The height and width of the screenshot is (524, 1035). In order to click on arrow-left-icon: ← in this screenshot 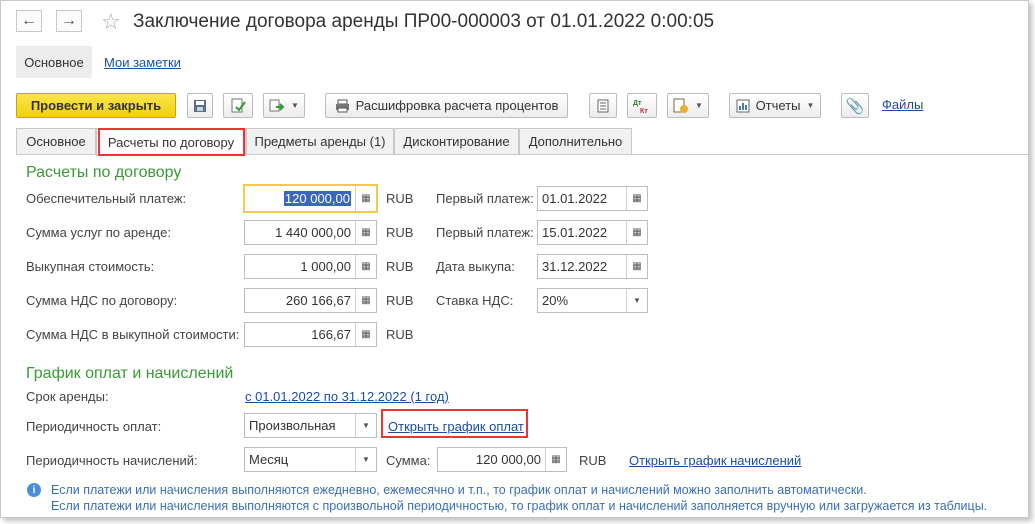, I will do `click(29, 20)`.